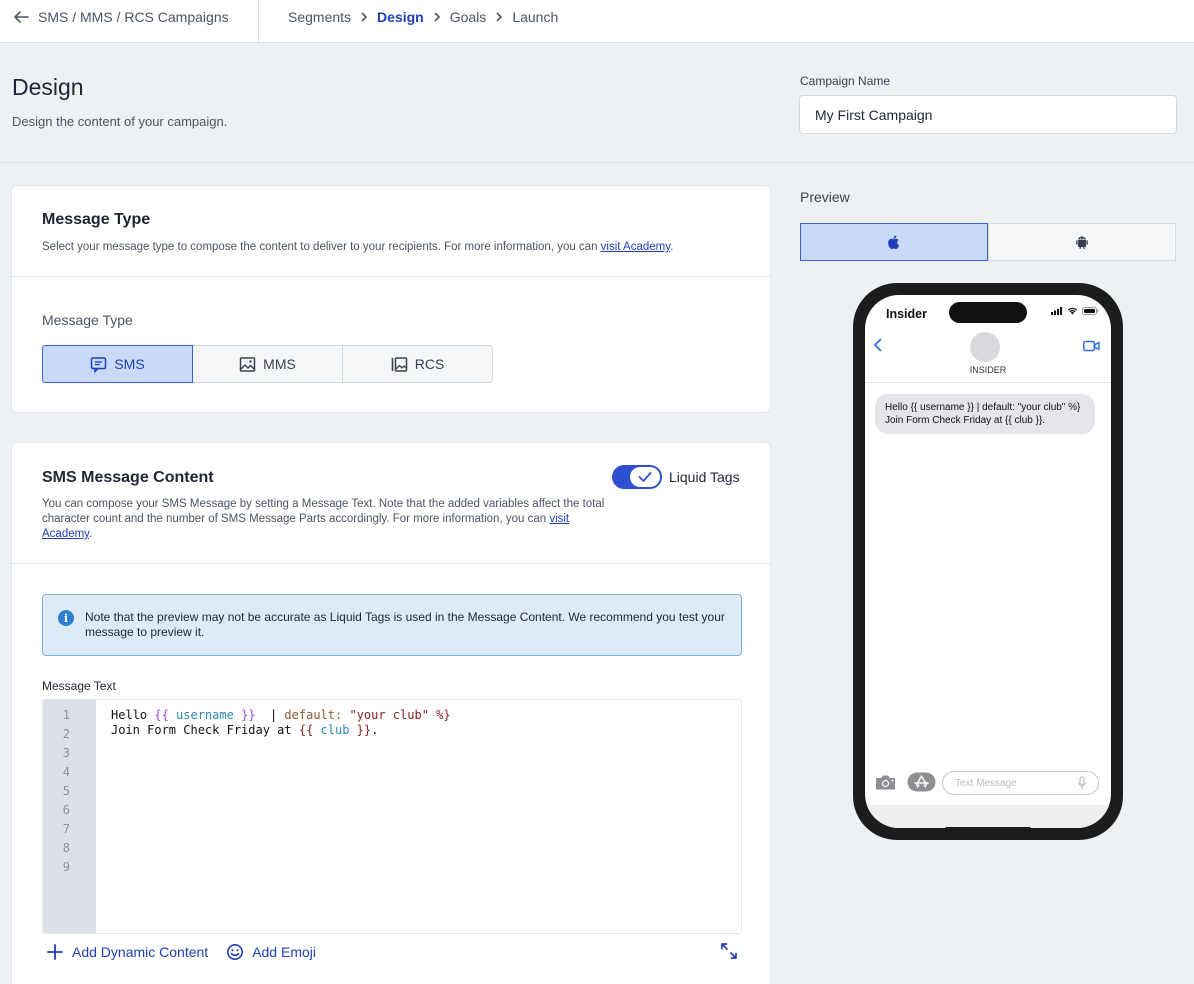 The image size is (1194, 984). What do you see at coordinates (235, 952) in the screenshot?
I see `smiley-icon` at bounding box center [235, 952].